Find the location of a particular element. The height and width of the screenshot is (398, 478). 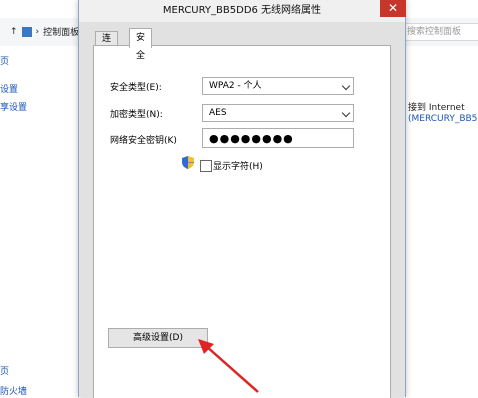

close-button: ✕ is located at coordinates (393, 8).